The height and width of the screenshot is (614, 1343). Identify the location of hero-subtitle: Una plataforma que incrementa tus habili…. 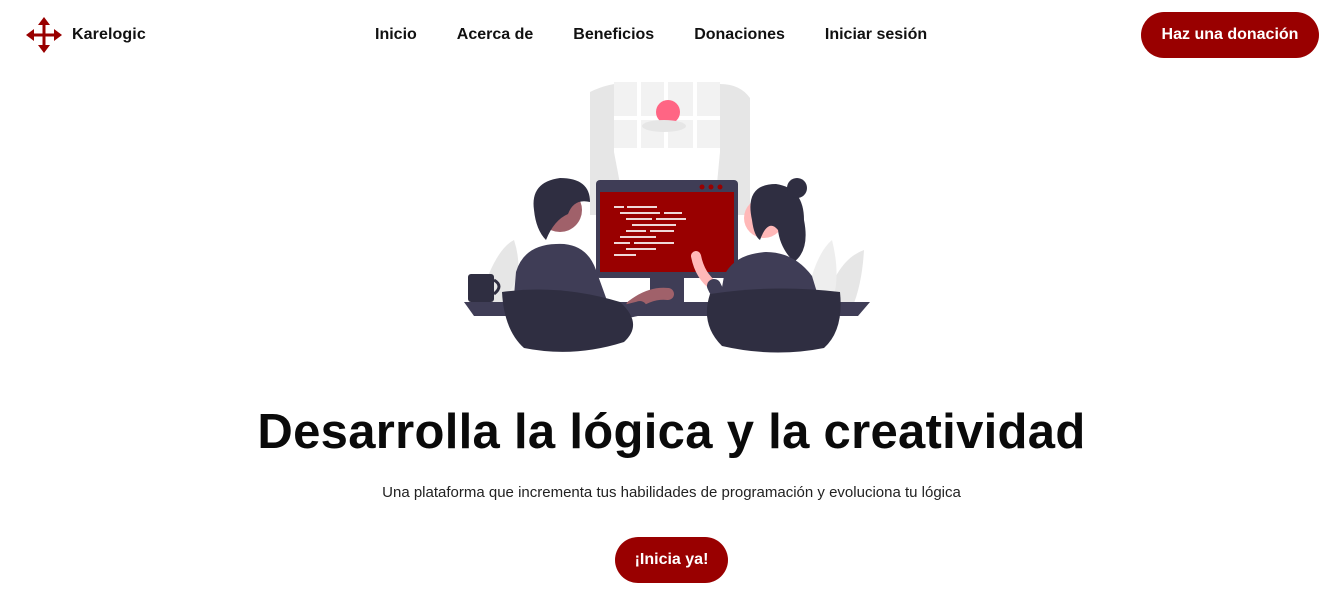
(671, 492).